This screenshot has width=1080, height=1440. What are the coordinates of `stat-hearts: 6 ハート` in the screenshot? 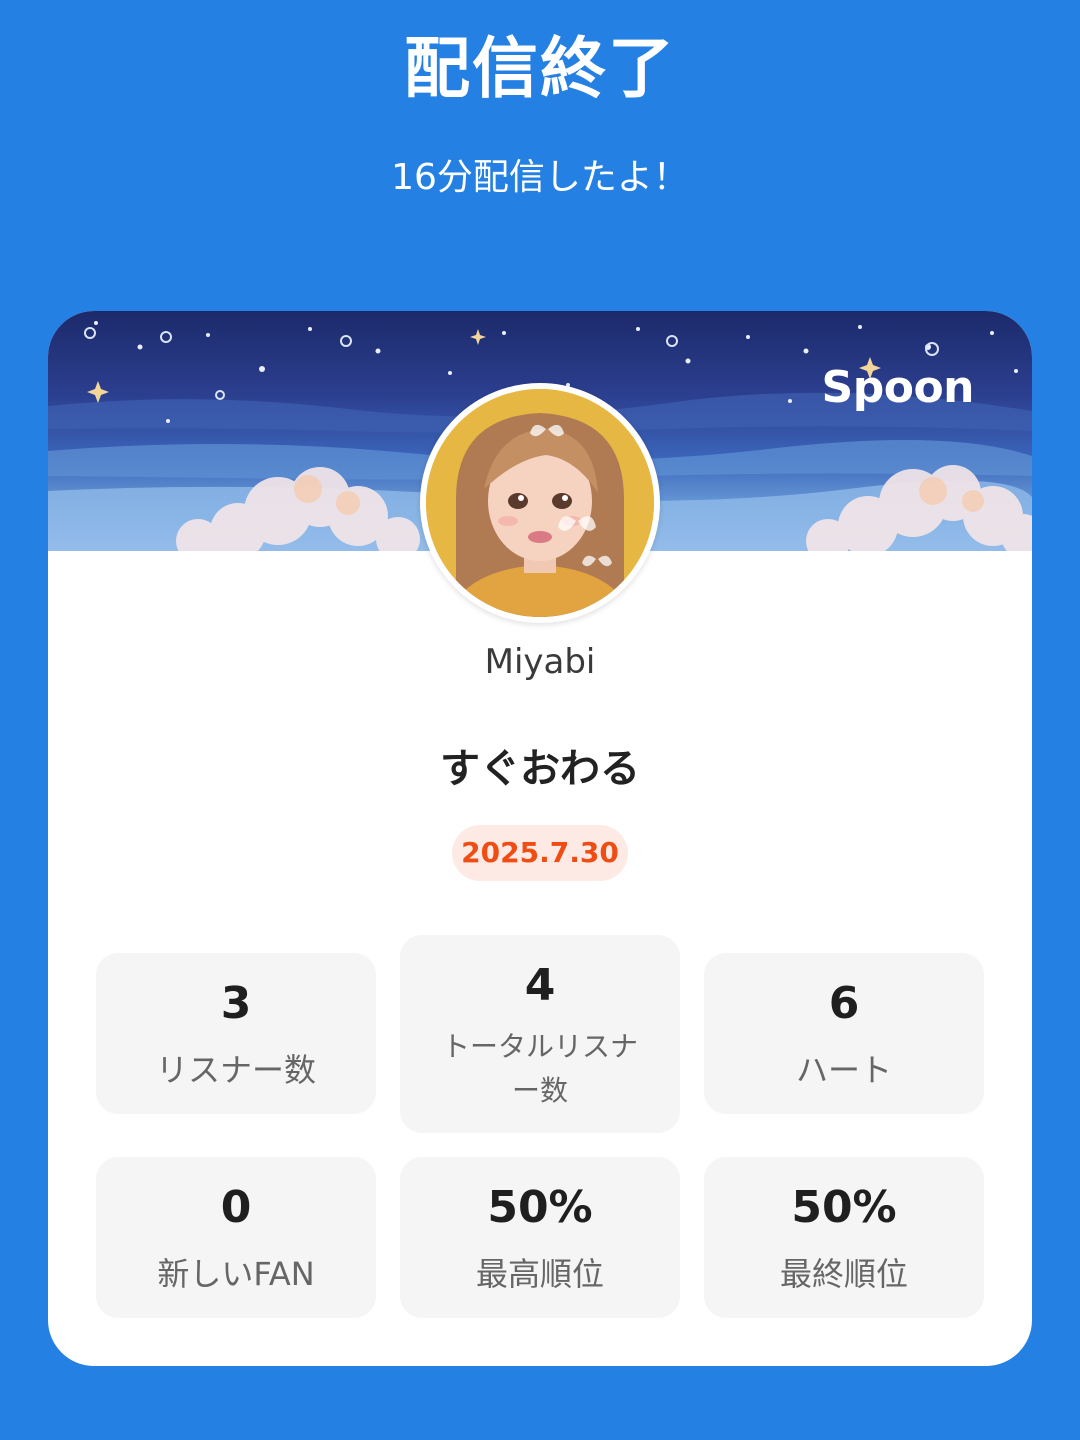 It's located at (844, 1033).